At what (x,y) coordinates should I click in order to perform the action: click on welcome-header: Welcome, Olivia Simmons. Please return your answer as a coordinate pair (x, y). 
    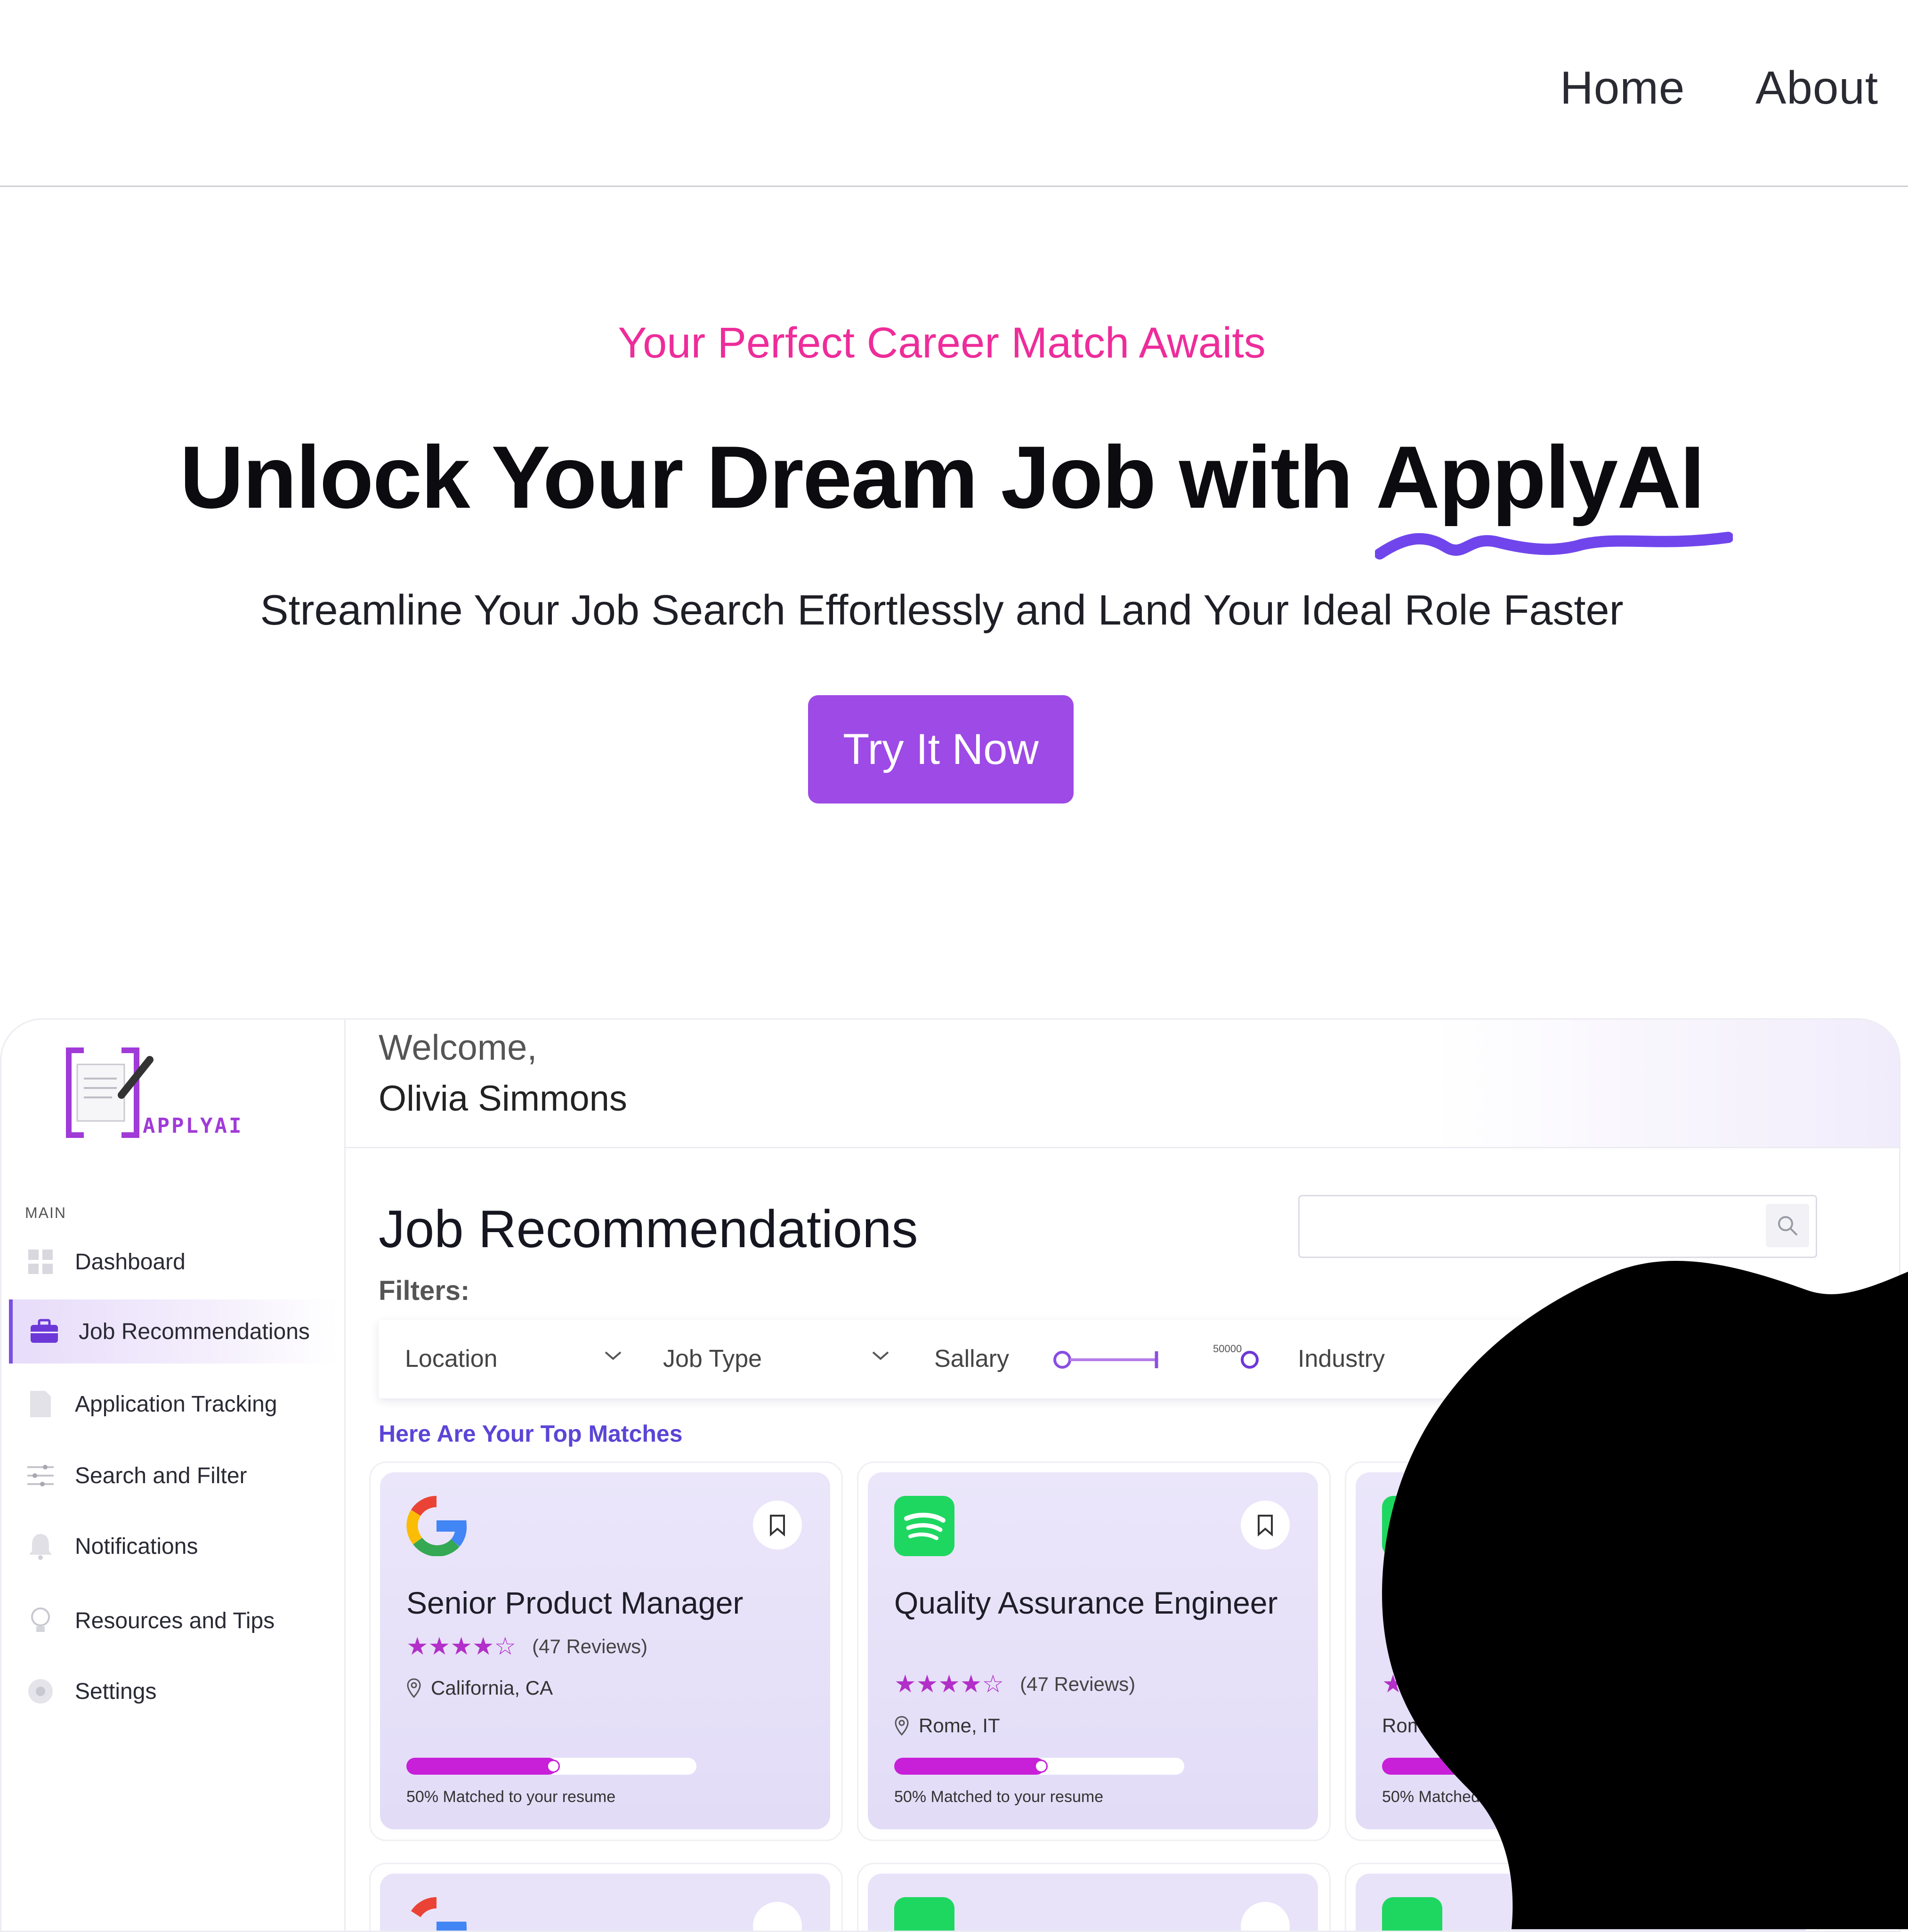
    Looking at the image, I should click on (1122, 1084).